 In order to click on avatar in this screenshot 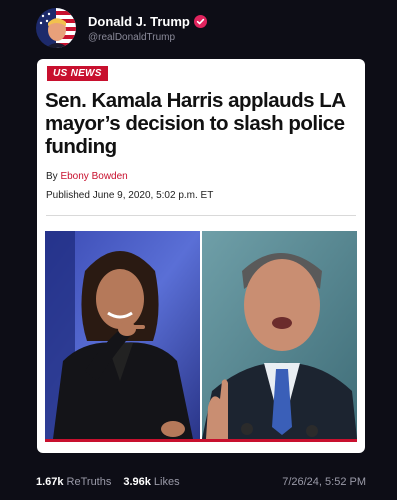, I will do `click(56, 28)`.